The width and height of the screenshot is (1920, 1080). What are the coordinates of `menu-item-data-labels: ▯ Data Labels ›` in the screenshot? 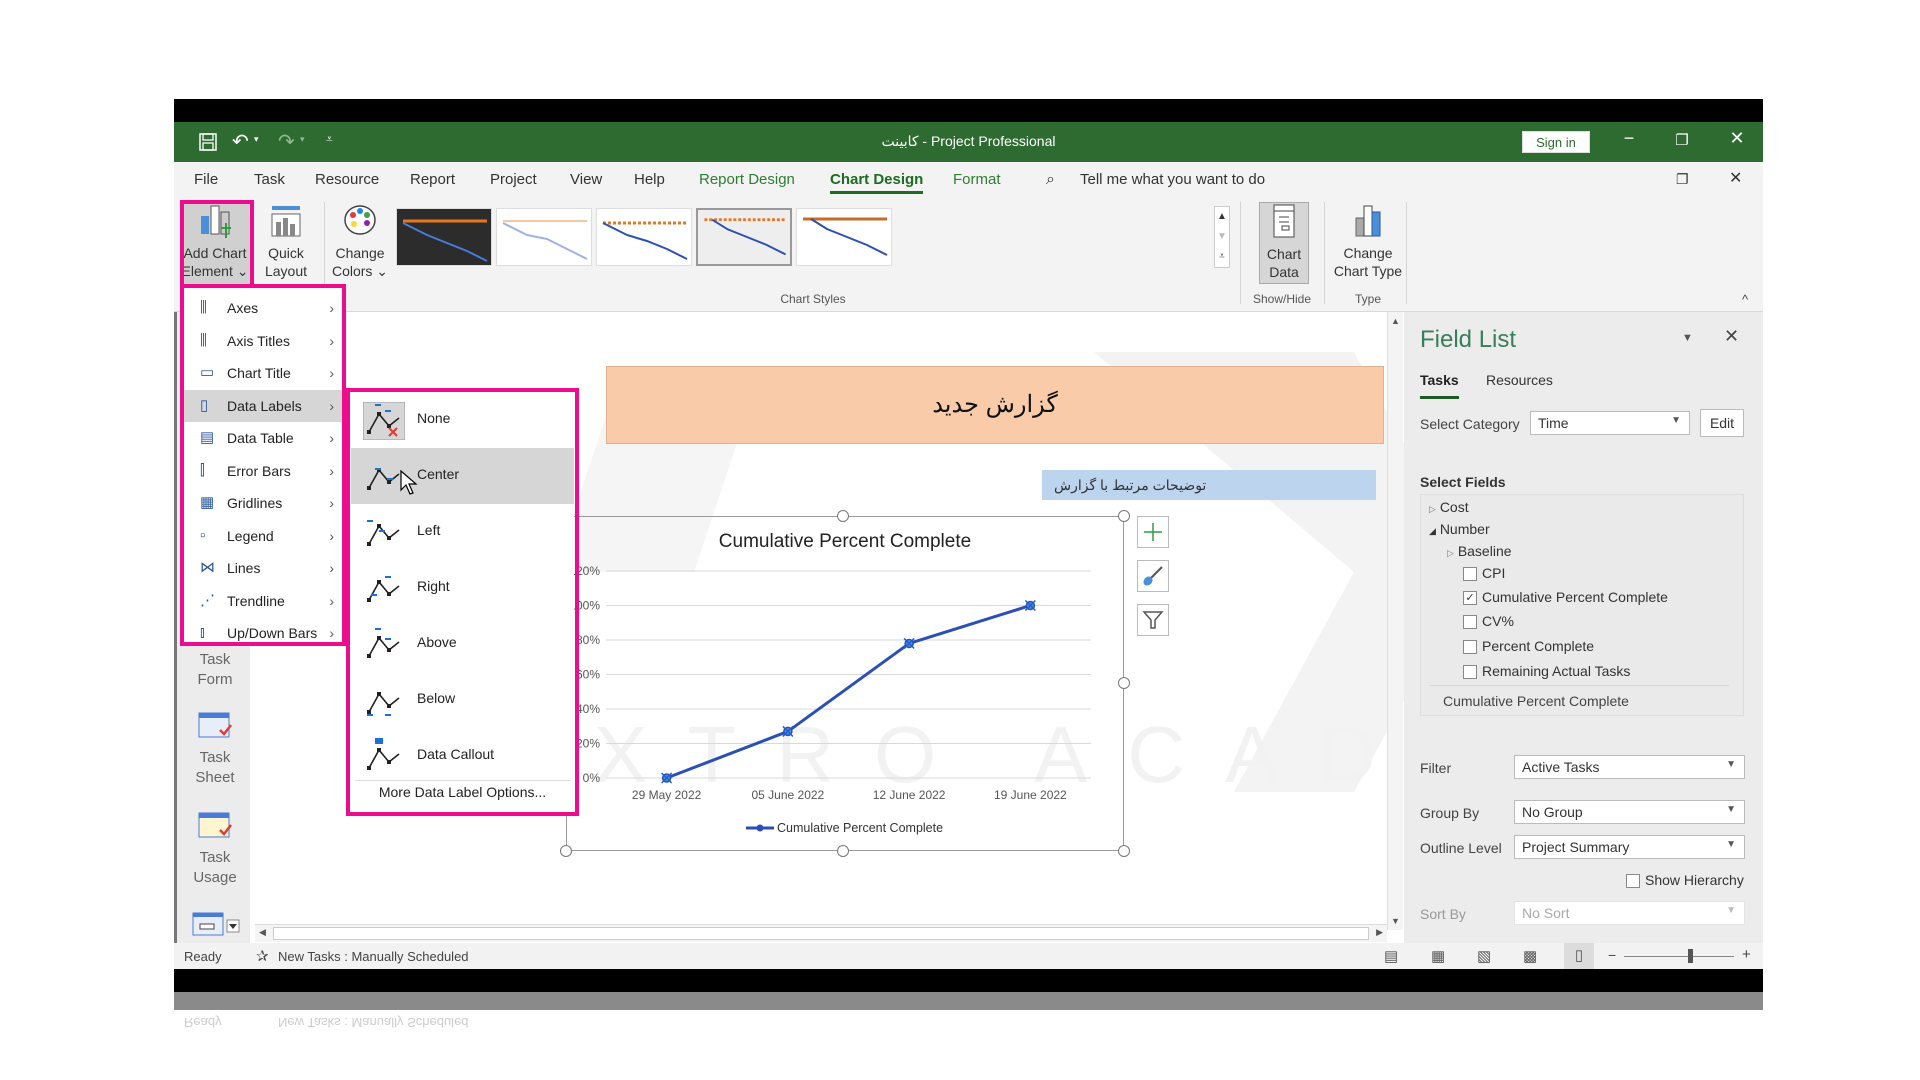 It's located at (264, 405).